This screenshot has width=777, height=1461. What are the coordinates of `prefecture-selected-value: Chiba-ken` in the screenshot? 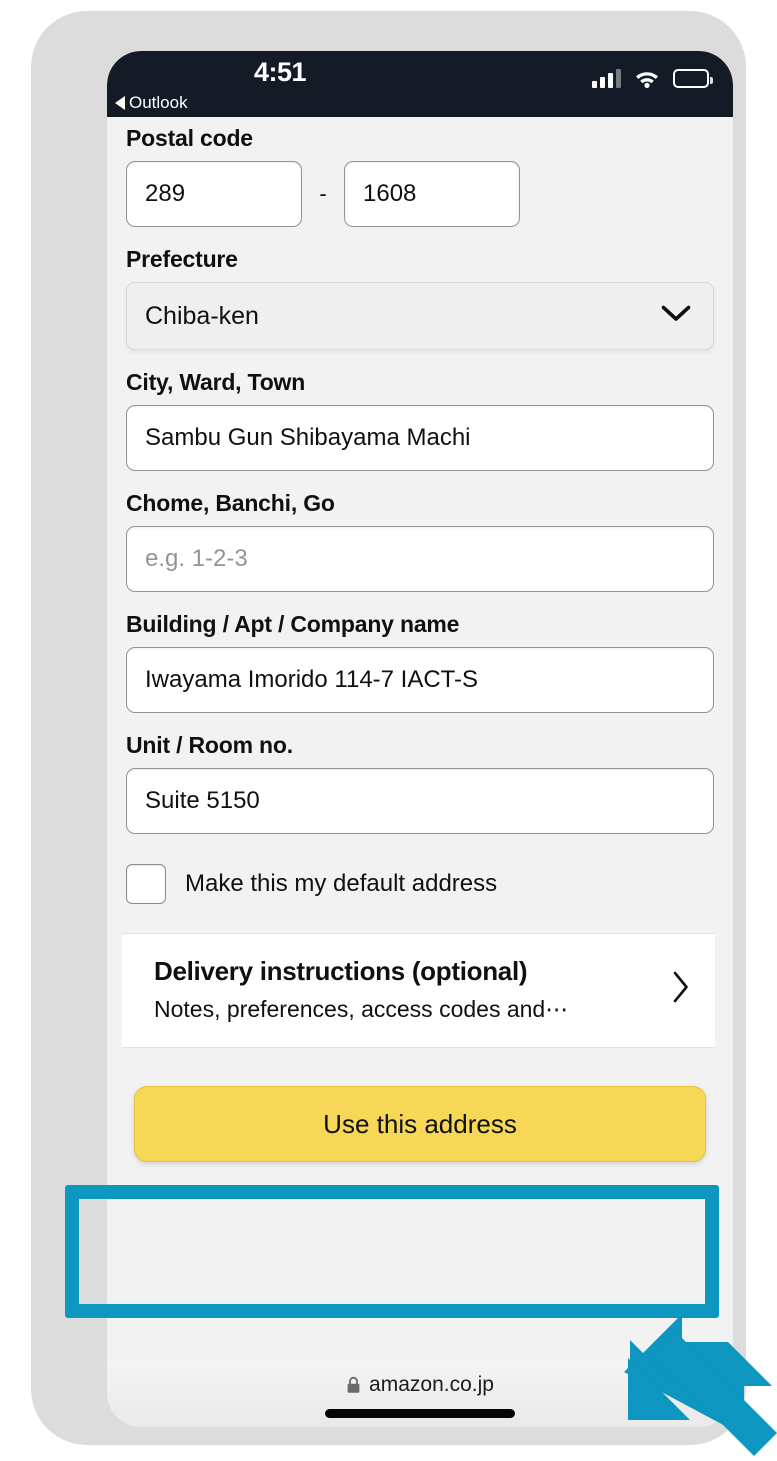 It's located at (202, 315).